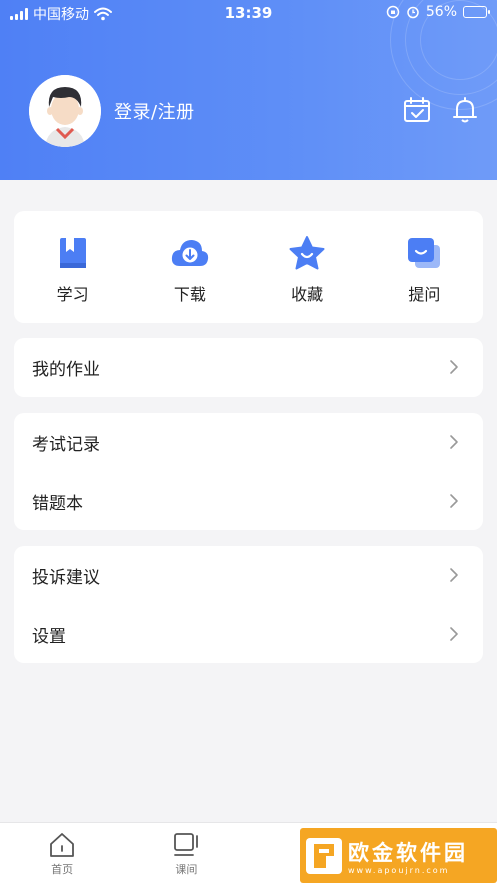  I want to click on quick-action-label: 下载, so click(189, 294).